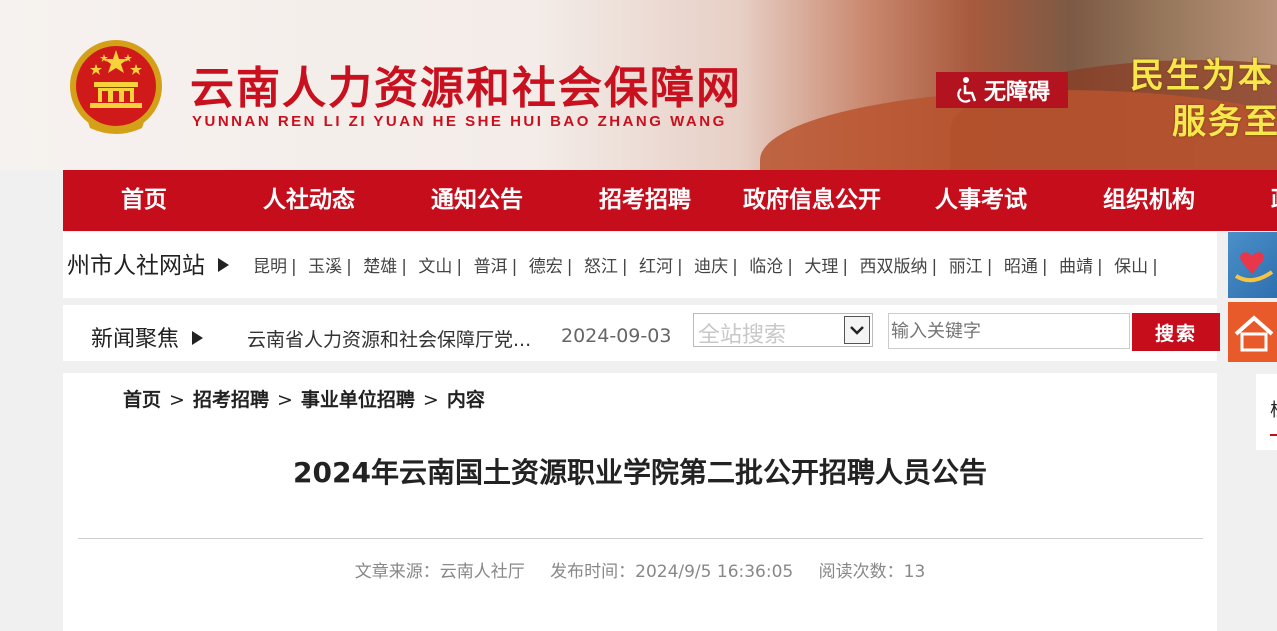 This screenshot has width=1277, height=631. I want to click on news-date: 2024-09-03, so click(616, 336).